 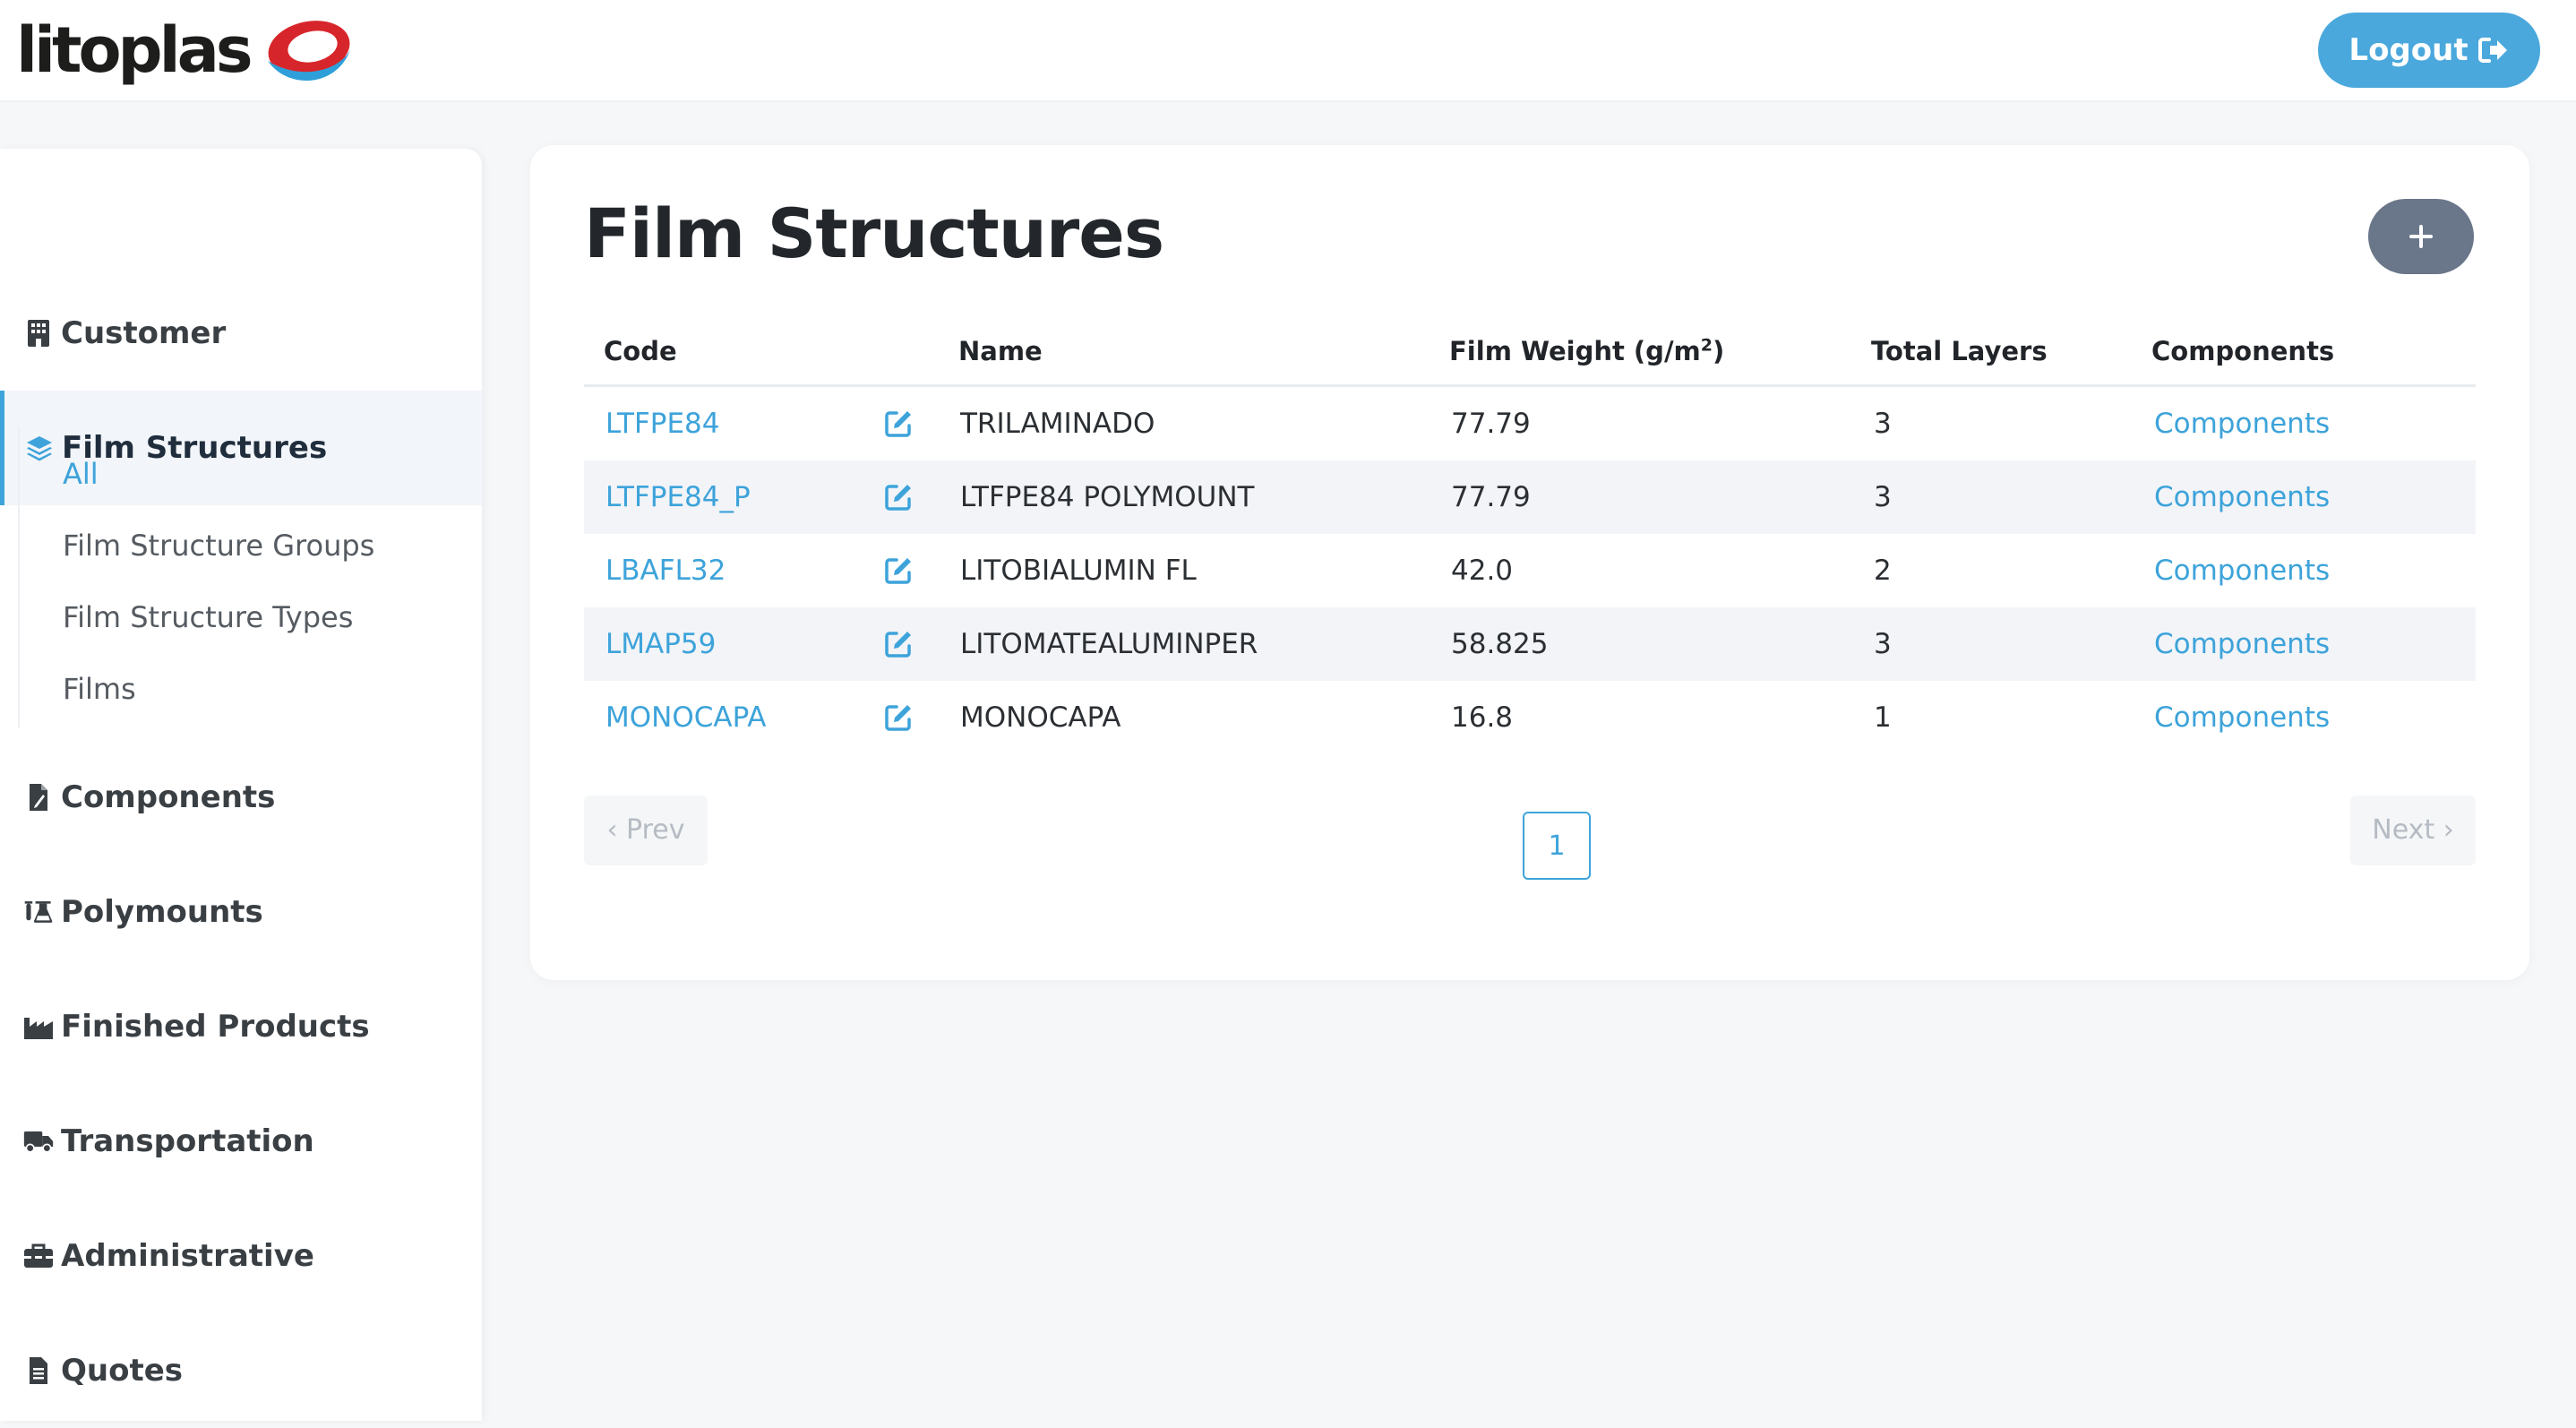 What do you see at coordinates (1107, 497) in the screenshot?
I see `name-cell: LTFPE84 POLYMOUNT` at bounding box center [1107, 497].